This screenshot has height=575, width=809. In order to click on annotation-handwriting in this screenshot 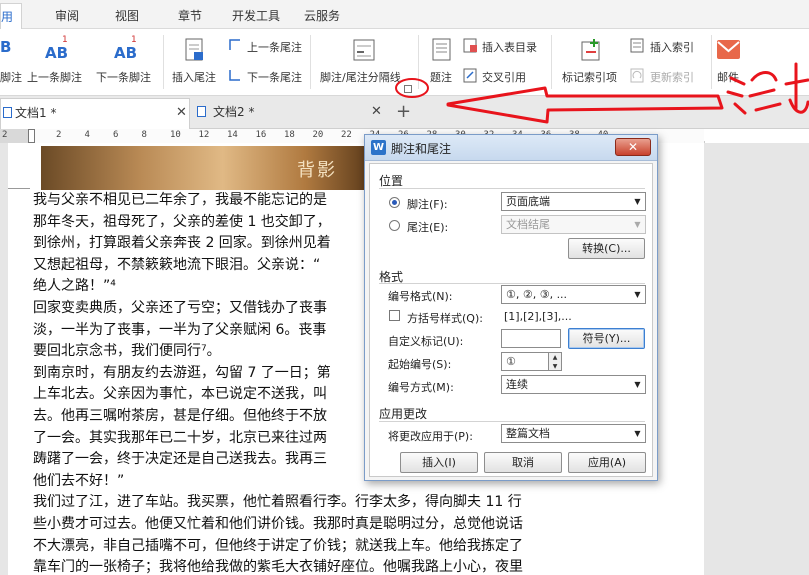, I will do `click(767, 88)`.